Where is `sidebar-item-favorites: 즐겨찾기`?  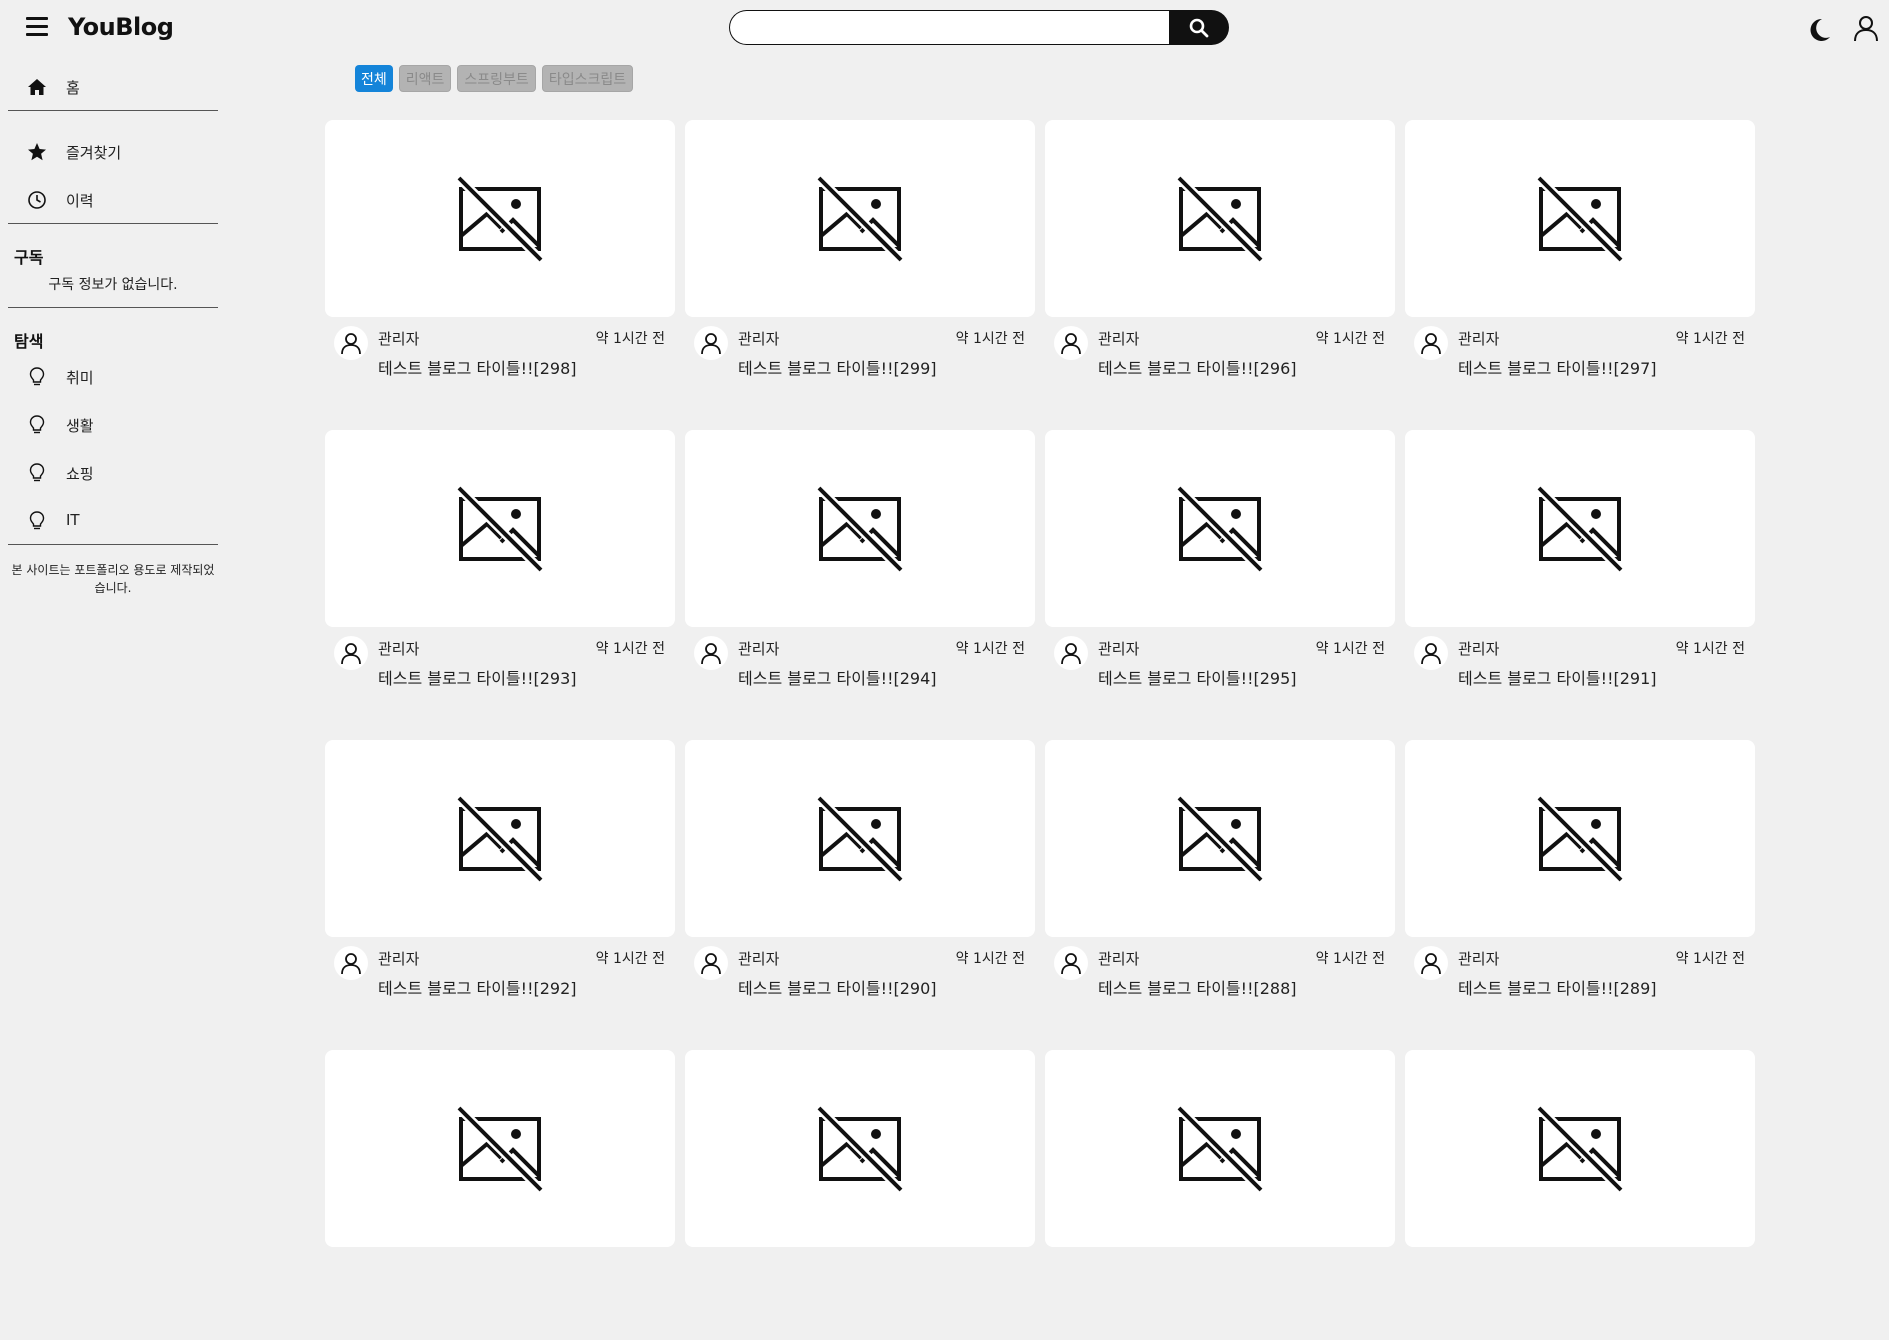 sidebar-item-favorites: 즐겨찾기 is located at coordinates (113, 151).